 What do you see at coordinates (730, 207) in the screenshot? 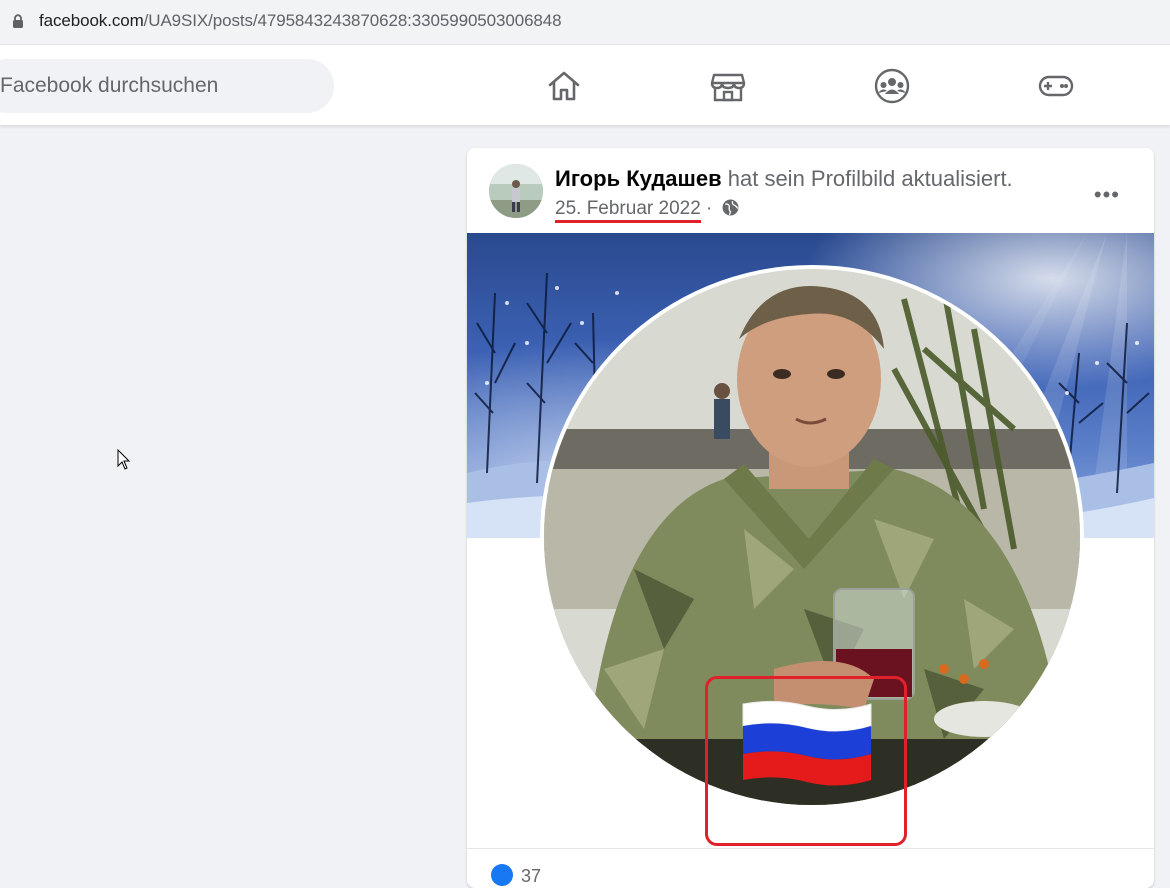
I see `globe-icon` at bounding box center [730, 207].